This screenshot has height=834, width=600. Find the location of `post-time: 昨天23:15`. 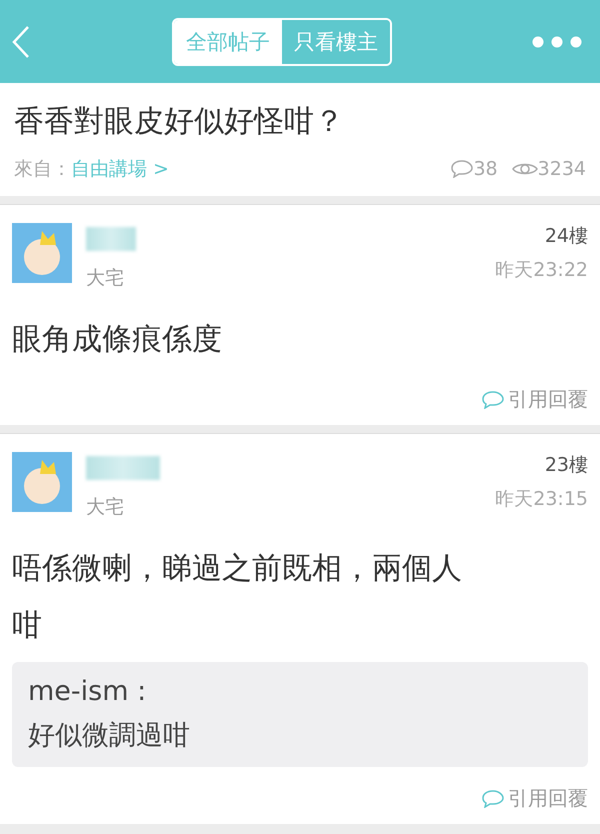

post-time: 昨天23:15 is located at coordinates (541, 499).